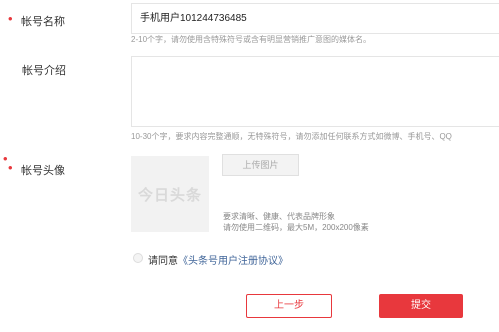 This screenshot has height=332, width=499. What do you see at coordinates (163, 261) in the screenshot?
I see `agreement-prefix: 请同意` at bounding box center [163, 261].